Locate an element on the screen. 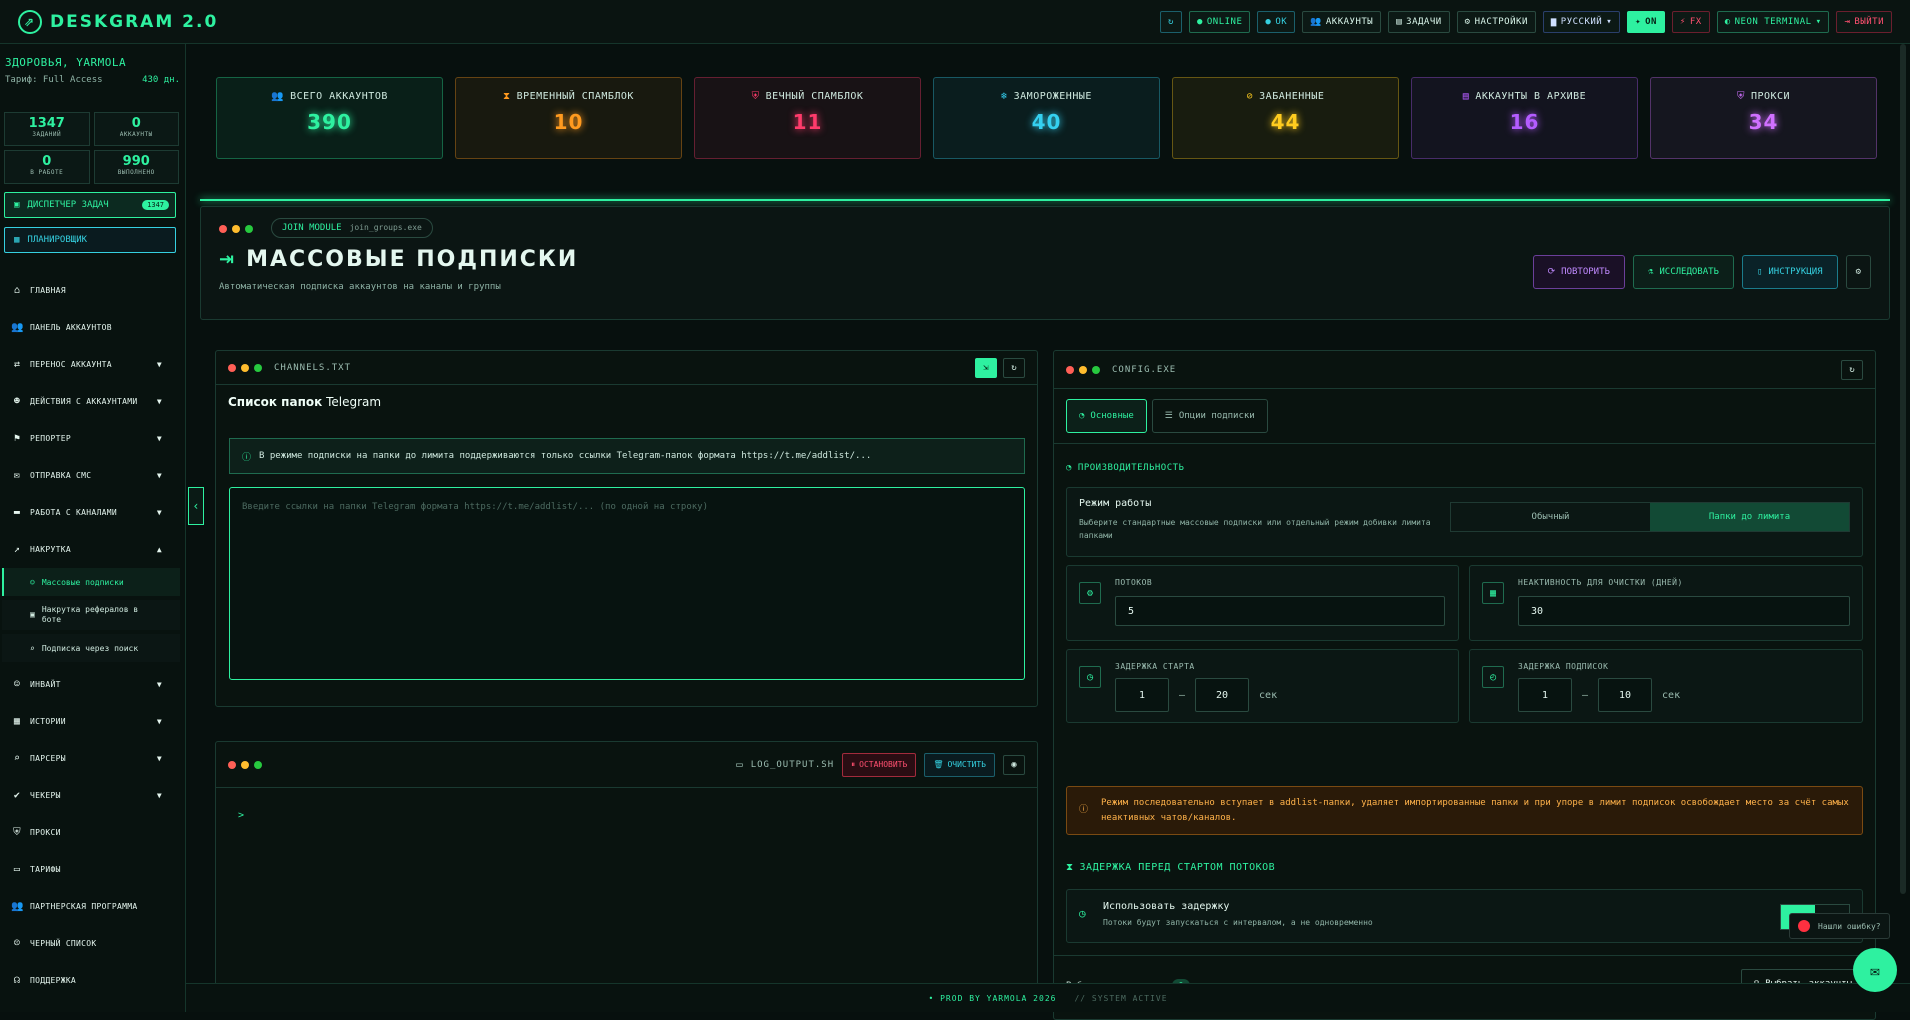 This screenshot has width=1910, height=1020. palette-icon: ◐ is located at coordinates (1727, 22).